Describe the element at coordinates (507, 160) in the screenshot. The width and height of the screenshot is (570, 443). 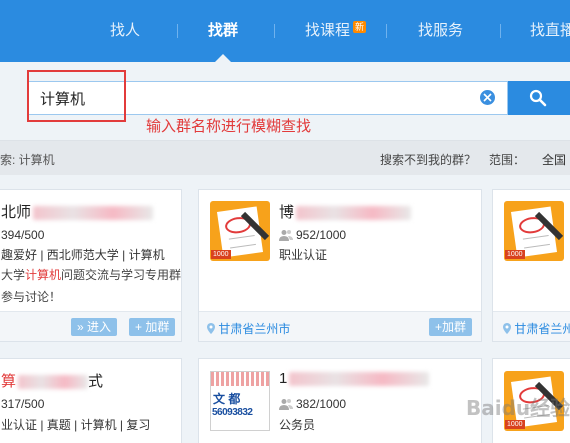
I see `range-label: 范围：` at that location.